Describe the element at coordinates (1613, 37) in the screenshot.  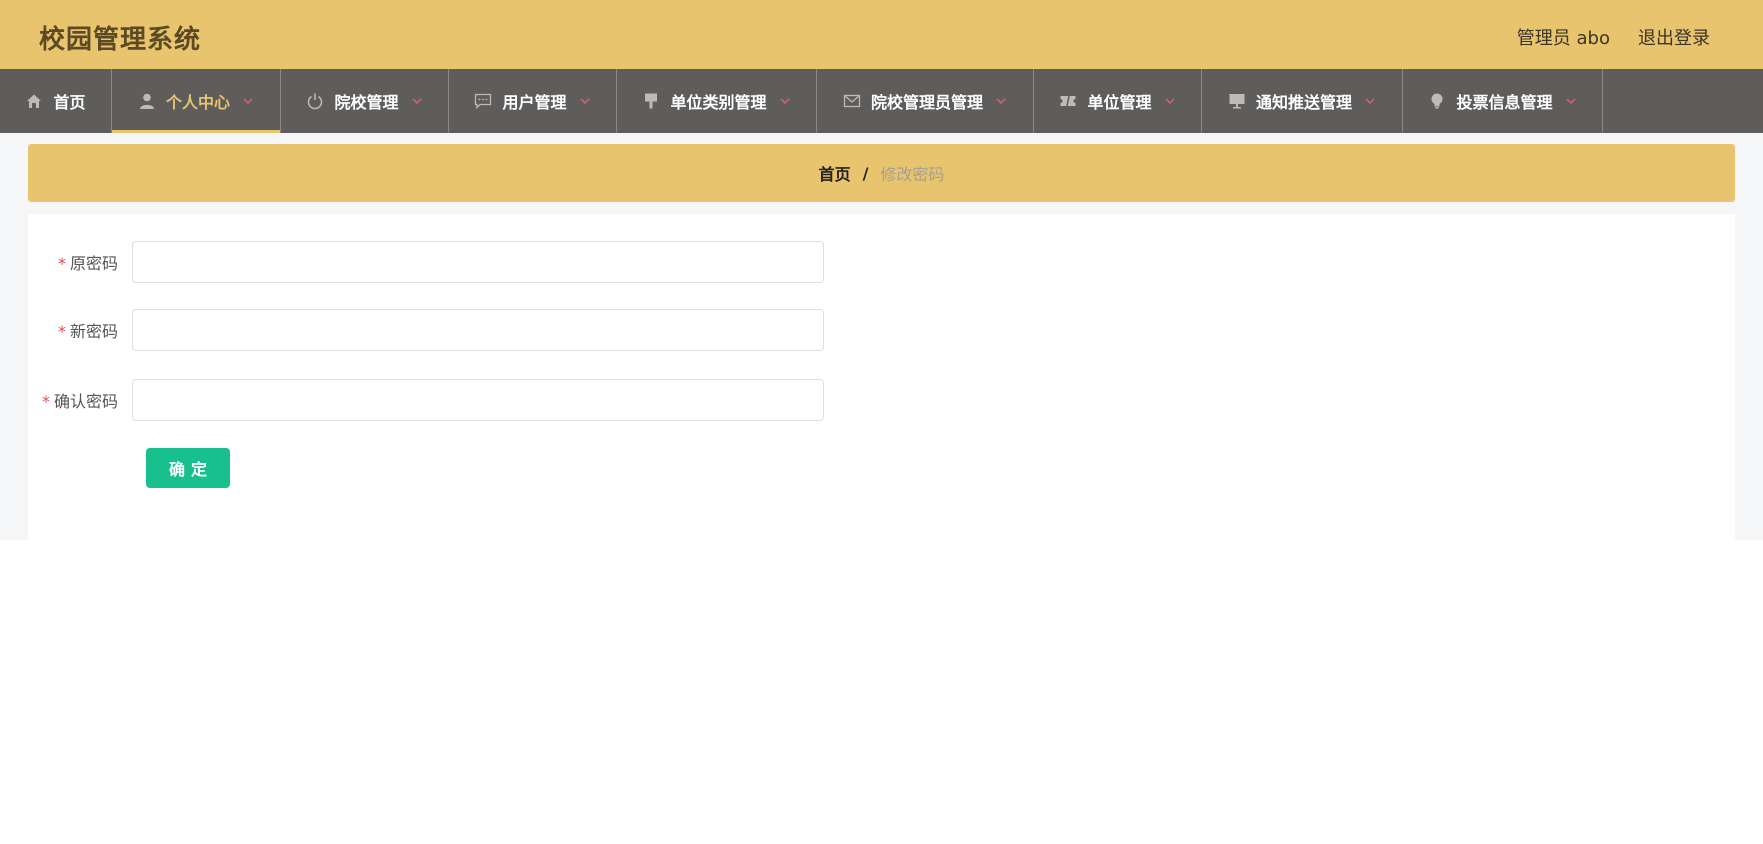
I see `header-user-area: 管理员 abo 退出登录` at that location.